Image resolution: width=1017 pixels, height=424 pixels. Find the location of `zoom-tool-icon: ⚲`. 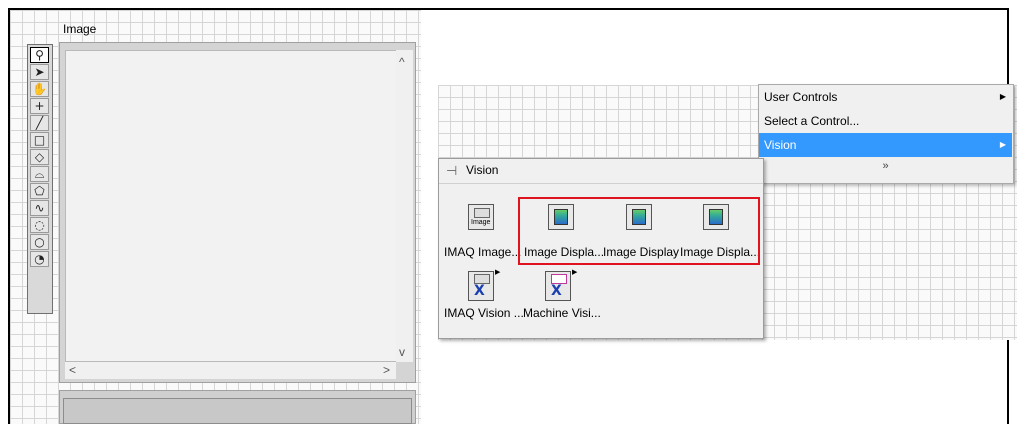

zoom-tool-icon: ⚲ is located at coordinates (39, 55).